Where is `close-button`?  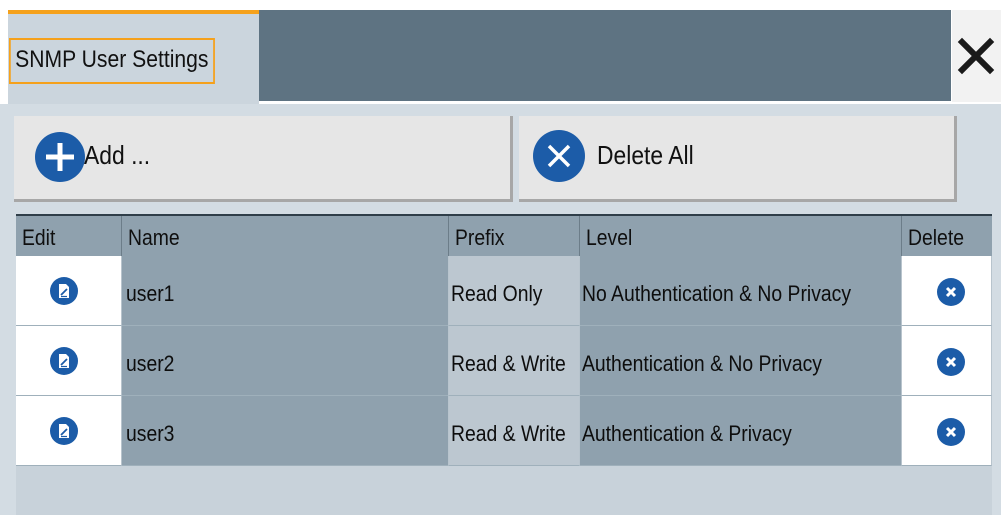 close-button is located at coordinates (976, 56).